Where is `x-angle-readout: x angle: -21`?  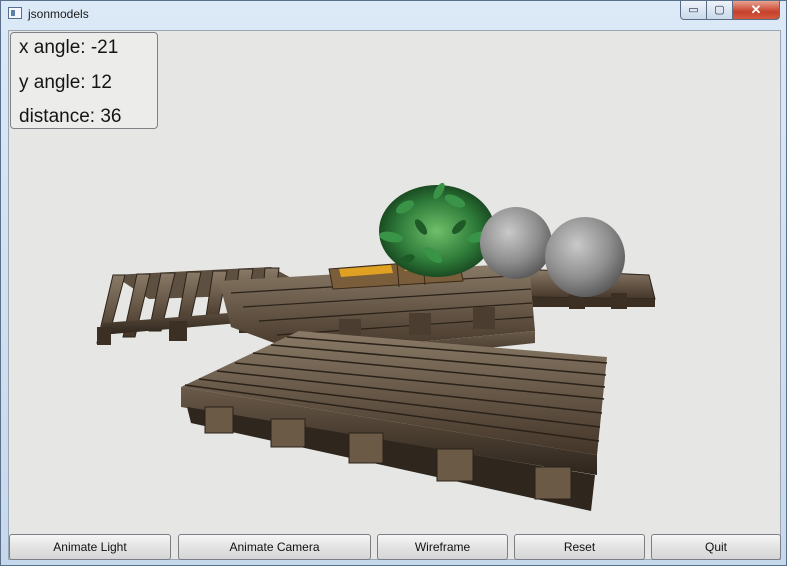
x-angle-readout: x angle: -21 is located at coordinates (69, 47).